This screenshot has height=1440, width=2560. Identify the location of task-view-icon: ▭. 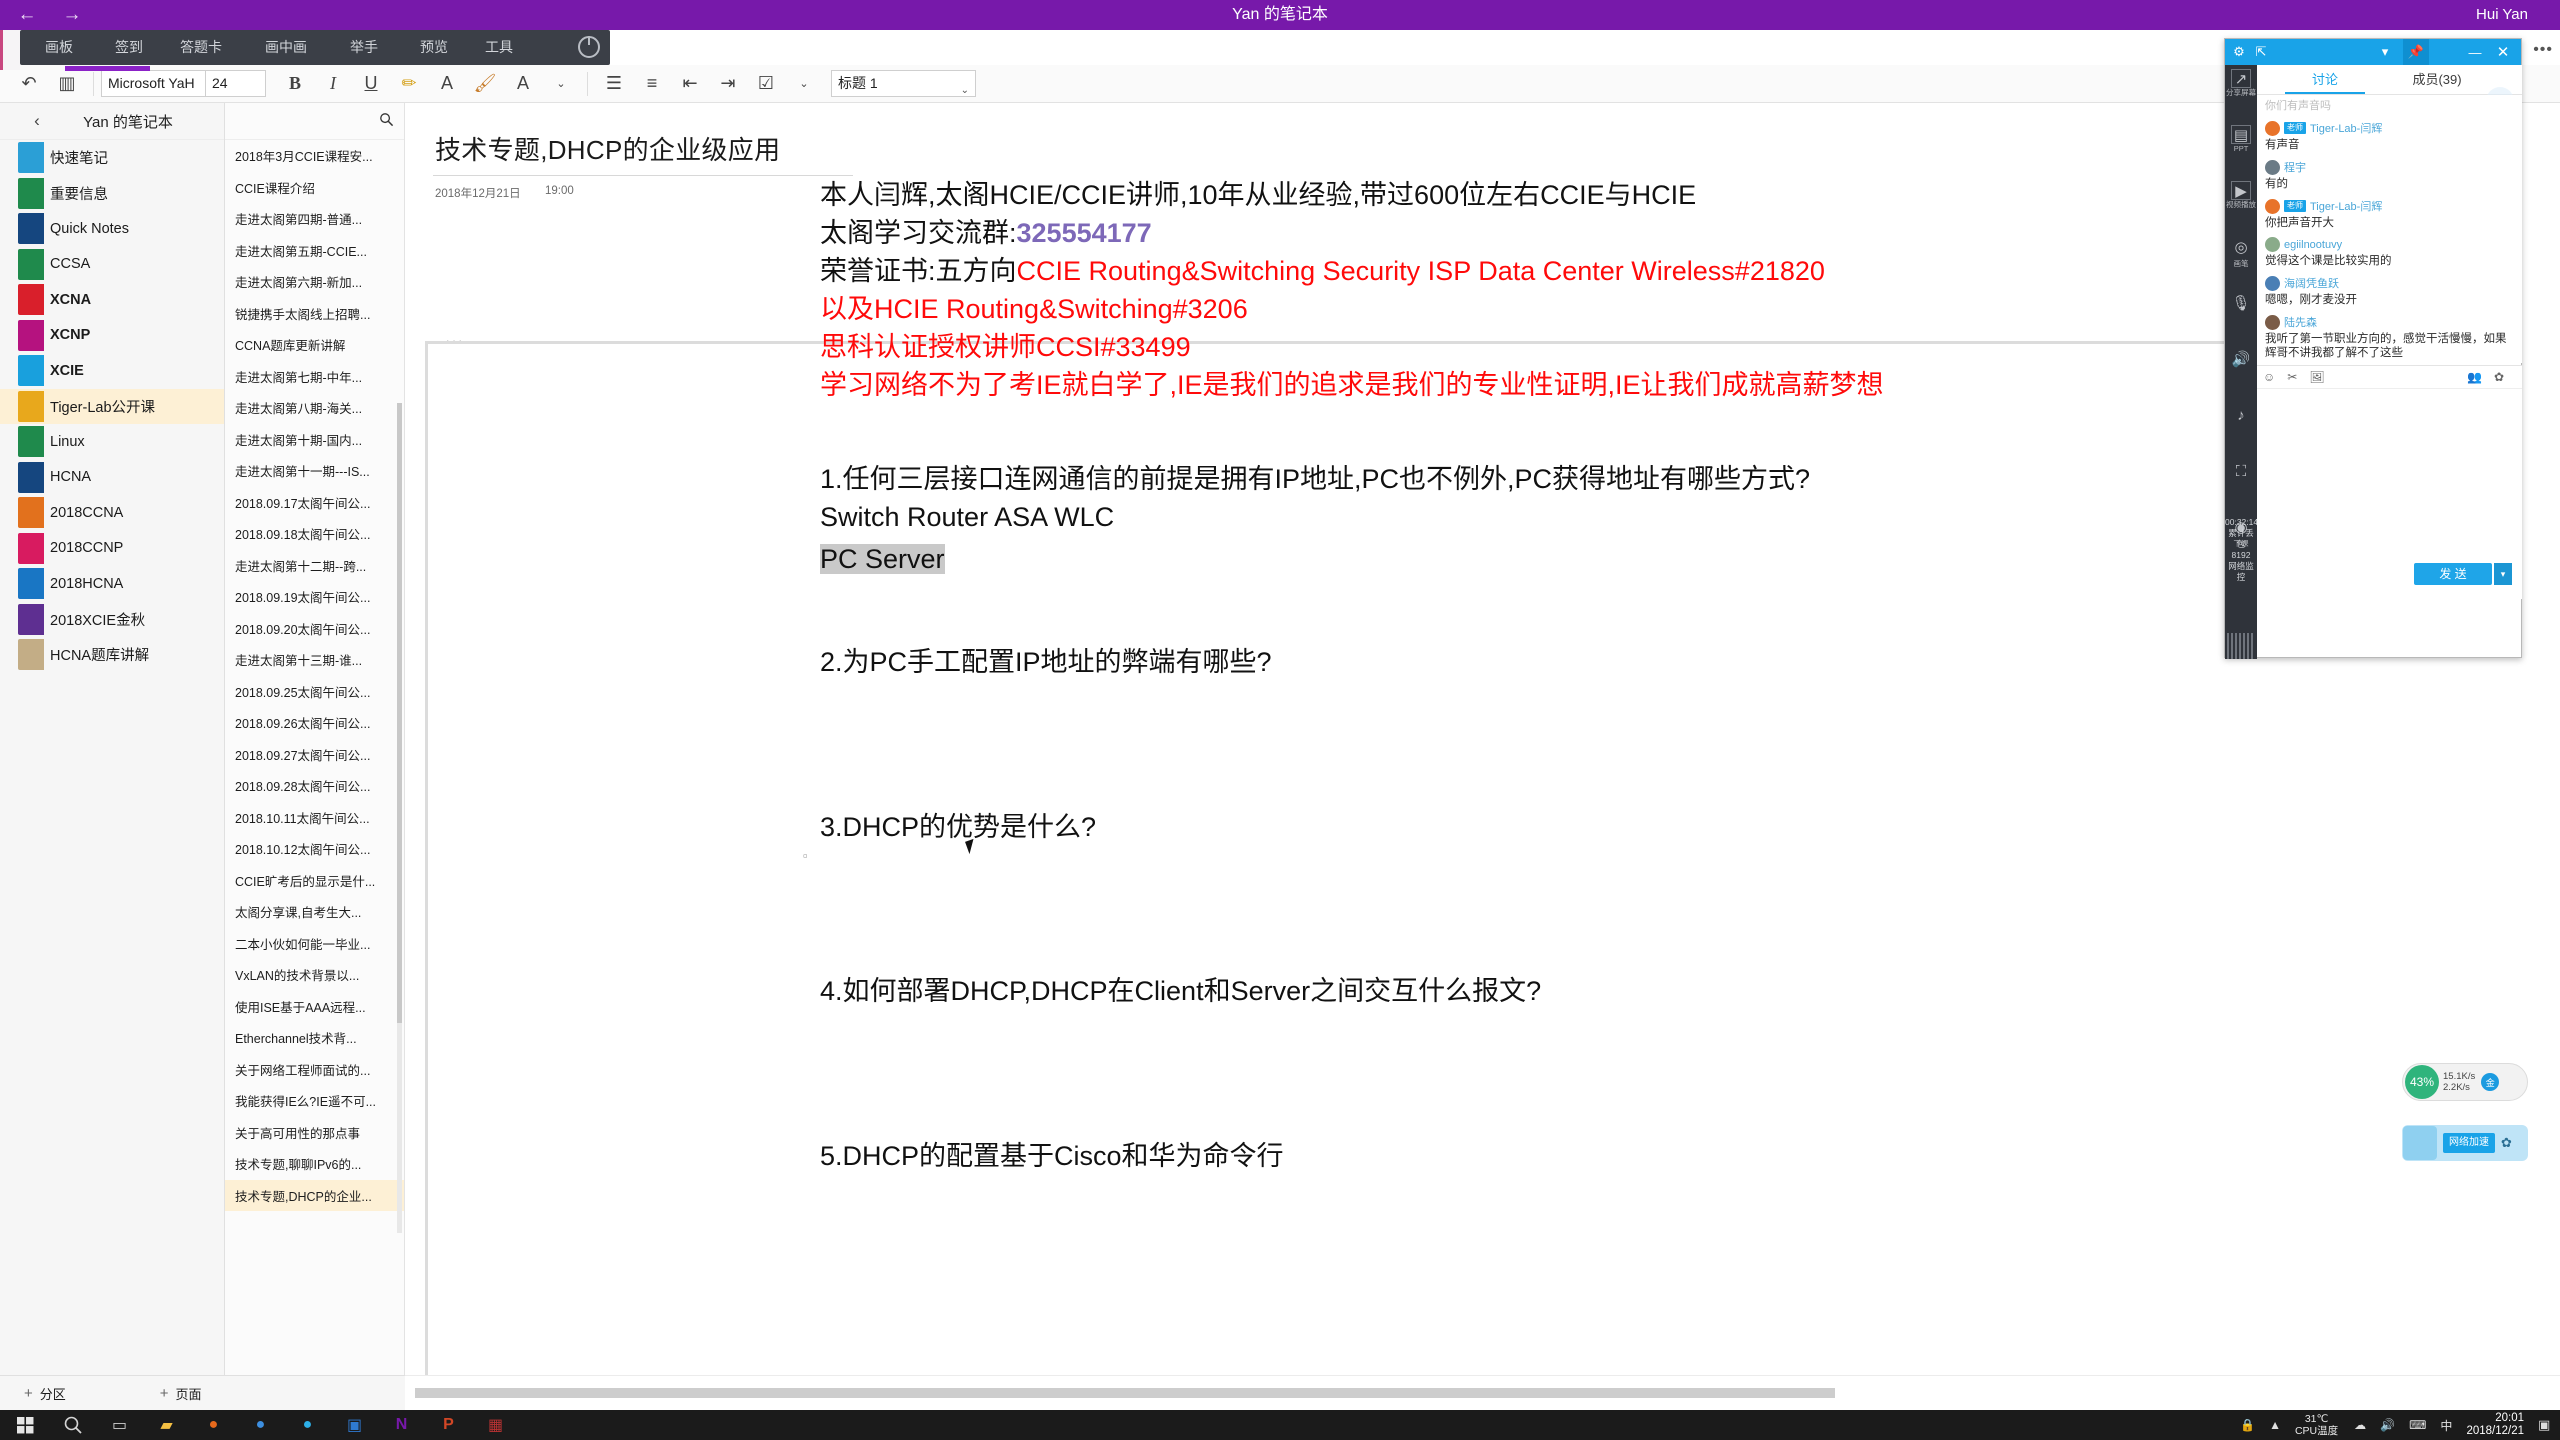
(119, 1425).